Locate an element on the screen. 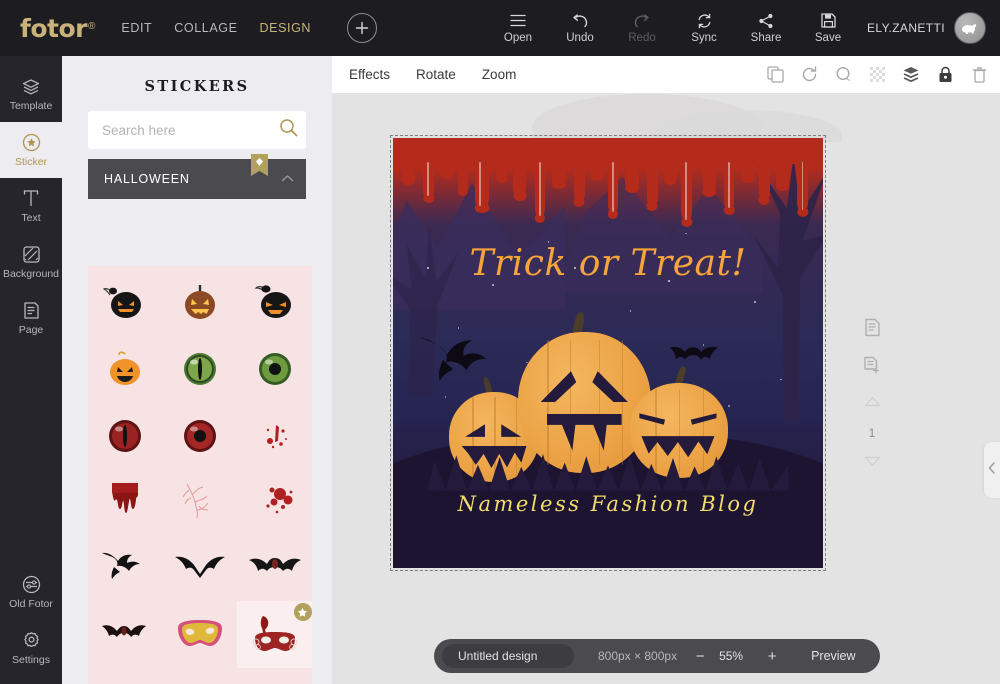 Image resolution: width=1000 pixels, height=684 pixels. old-fotor-icon is located at coordinates (31, 585).